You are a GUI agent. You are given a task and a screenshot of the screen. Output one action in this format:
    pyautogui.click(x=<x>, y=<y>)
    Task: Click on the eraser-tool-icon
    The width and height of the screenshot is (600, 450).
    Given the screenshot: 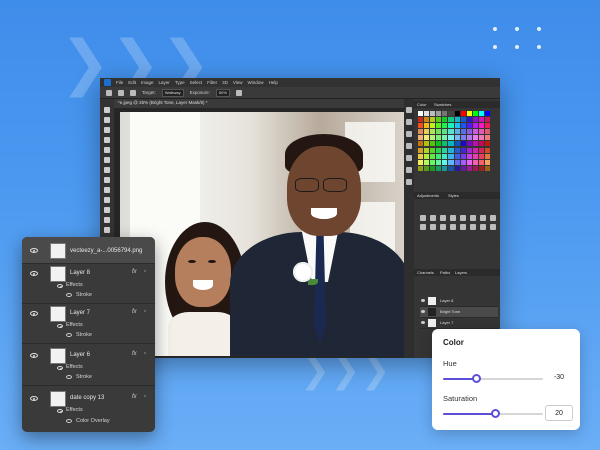 What is the action you would take?
    pyautogui.click(x=107, y=220)
    